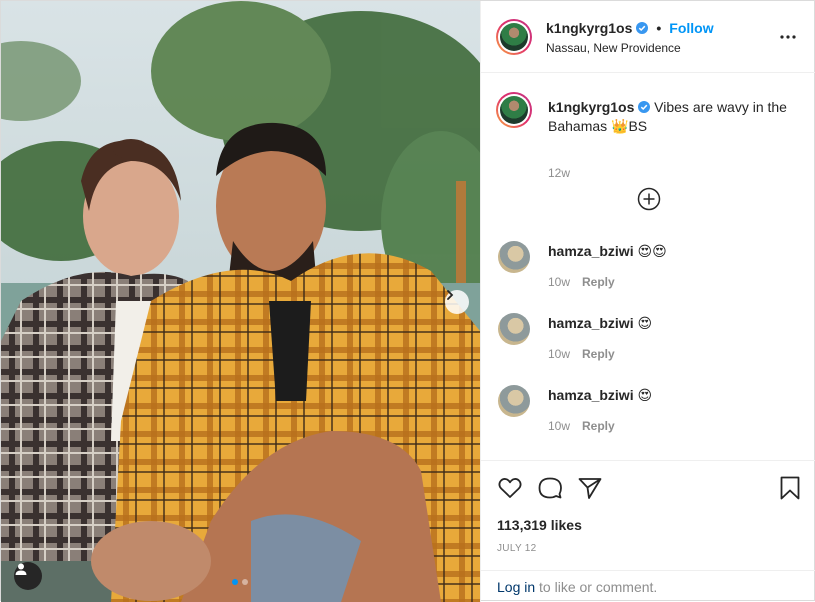 The image size is (815, 602). What do you see at coordinates (510, 488) in the screenshot?
I see `heart-icon` at bounding box center [510, 488].